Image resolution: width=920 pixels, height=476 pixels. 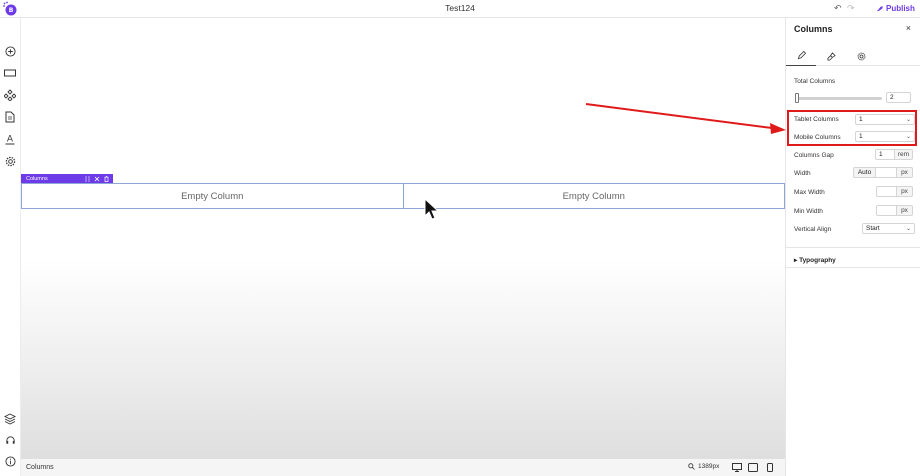 What do you see at coordinates (10, 73) in the screenshot?
I see `section-icon` at bounding box center [10, 73].